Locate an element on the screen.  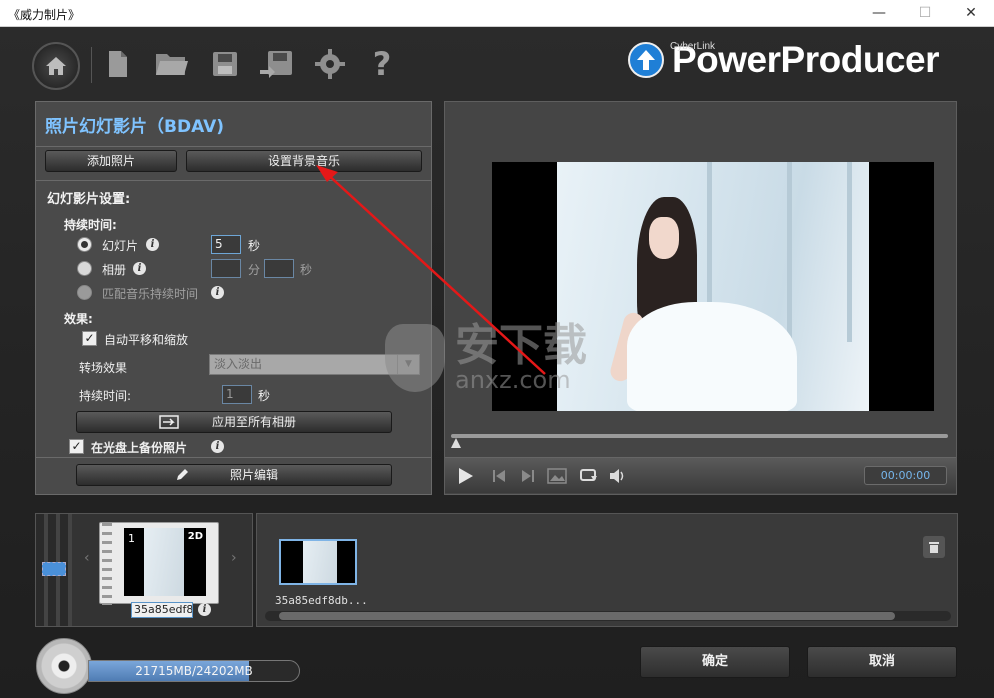
album-radio is located at coordinates (84, 268).